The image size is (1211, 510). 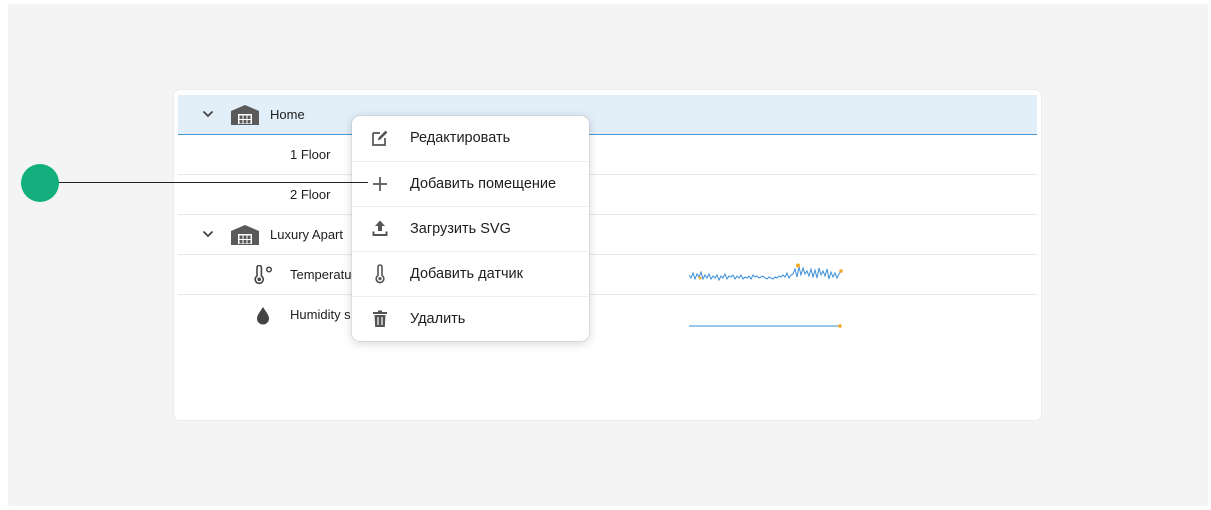 I want to click on menu-item-label: Загрузить SVG, so click(x=460, y=229).